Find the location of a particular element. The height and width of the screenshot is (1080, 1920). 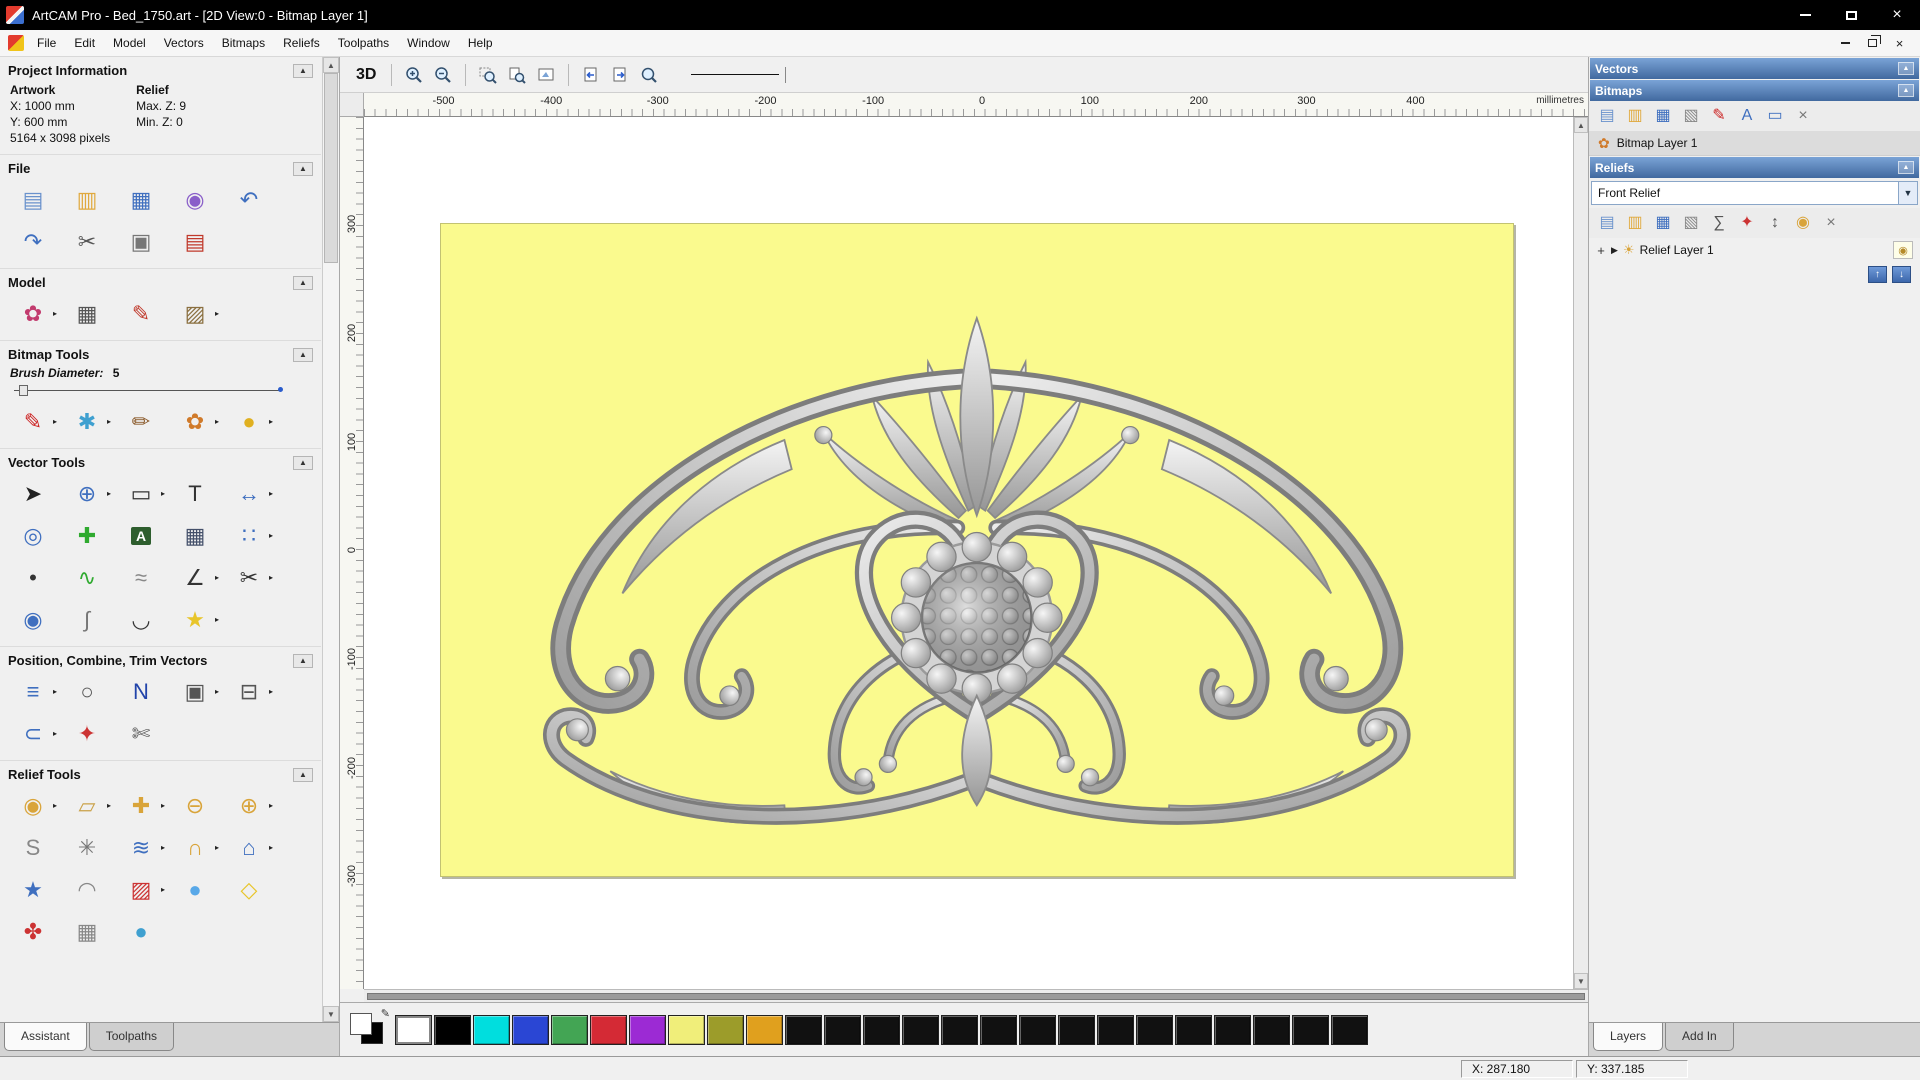

star-relief-icon: ★ is located at coordinates (33, 890).